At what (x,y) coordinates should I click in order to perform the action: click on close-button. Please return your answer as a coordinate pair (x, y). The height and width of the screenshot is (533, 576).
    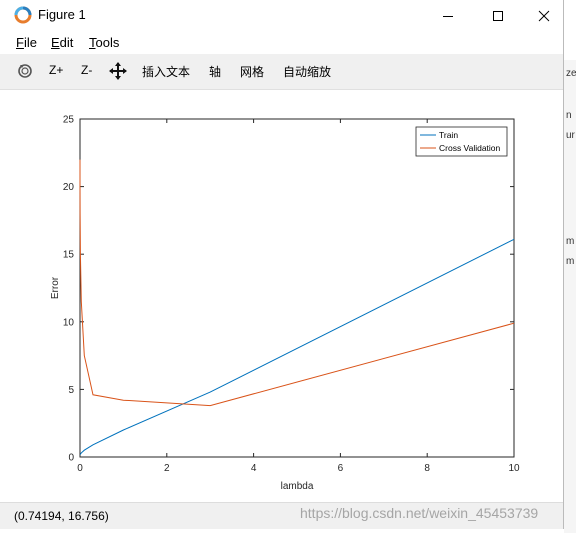
    Looking at the image, I should click on (544, 15).